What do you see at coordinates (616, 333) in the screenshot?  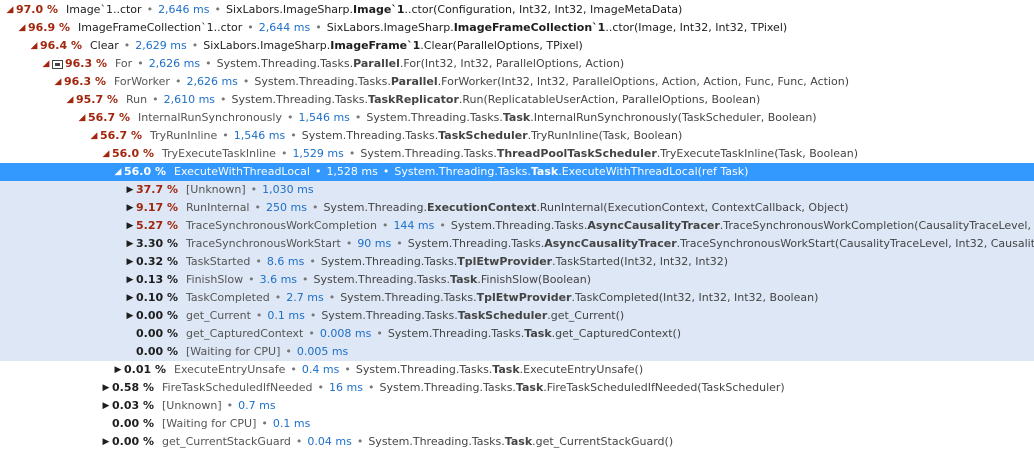 I see `signature-member: .get_CapturedContext()` at bounding box center [616, 333].